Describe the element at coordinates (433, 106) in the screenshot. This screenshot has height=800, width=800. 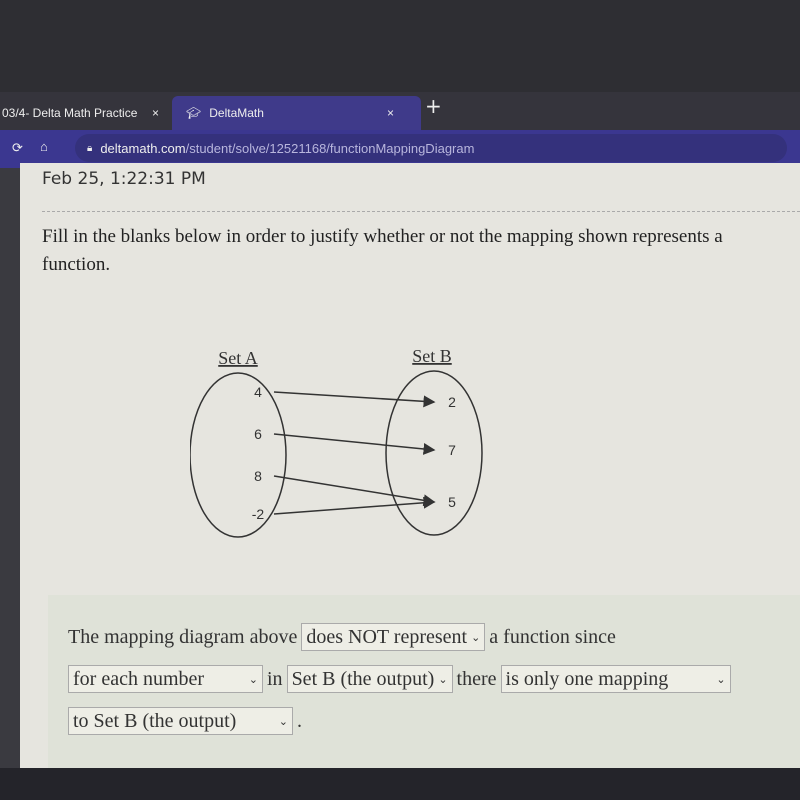
I see `new-tab-button: +` at that location.